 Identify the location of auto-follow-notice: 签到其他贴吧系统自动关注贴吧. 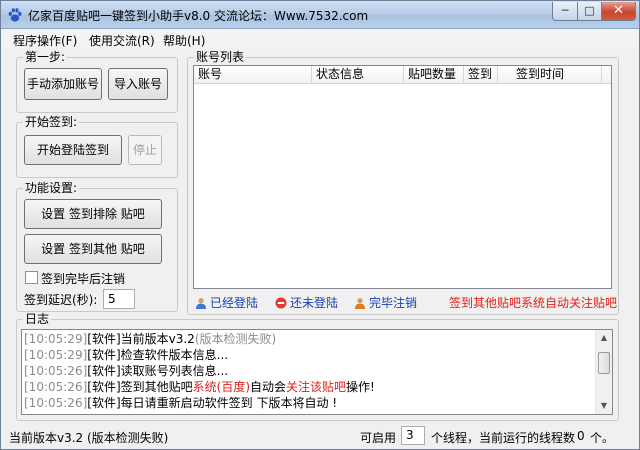
(533, 303).